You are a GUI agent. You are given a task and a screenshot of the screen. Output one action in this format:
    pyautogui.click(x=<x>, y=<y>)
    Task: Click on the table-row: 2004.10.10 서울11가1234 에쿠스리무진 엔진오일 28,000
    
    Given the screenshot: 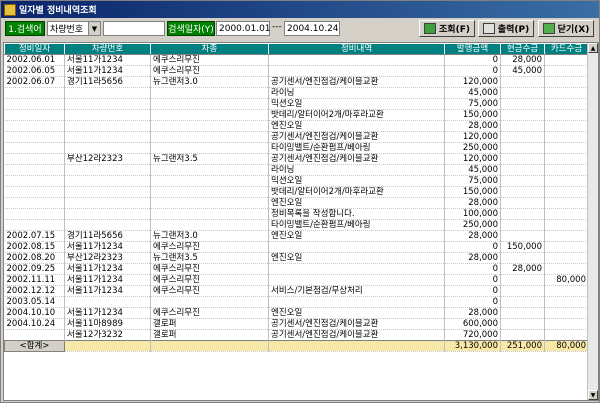 What is the action you would take?
    pyautogui.click(x=296, y=313)
    